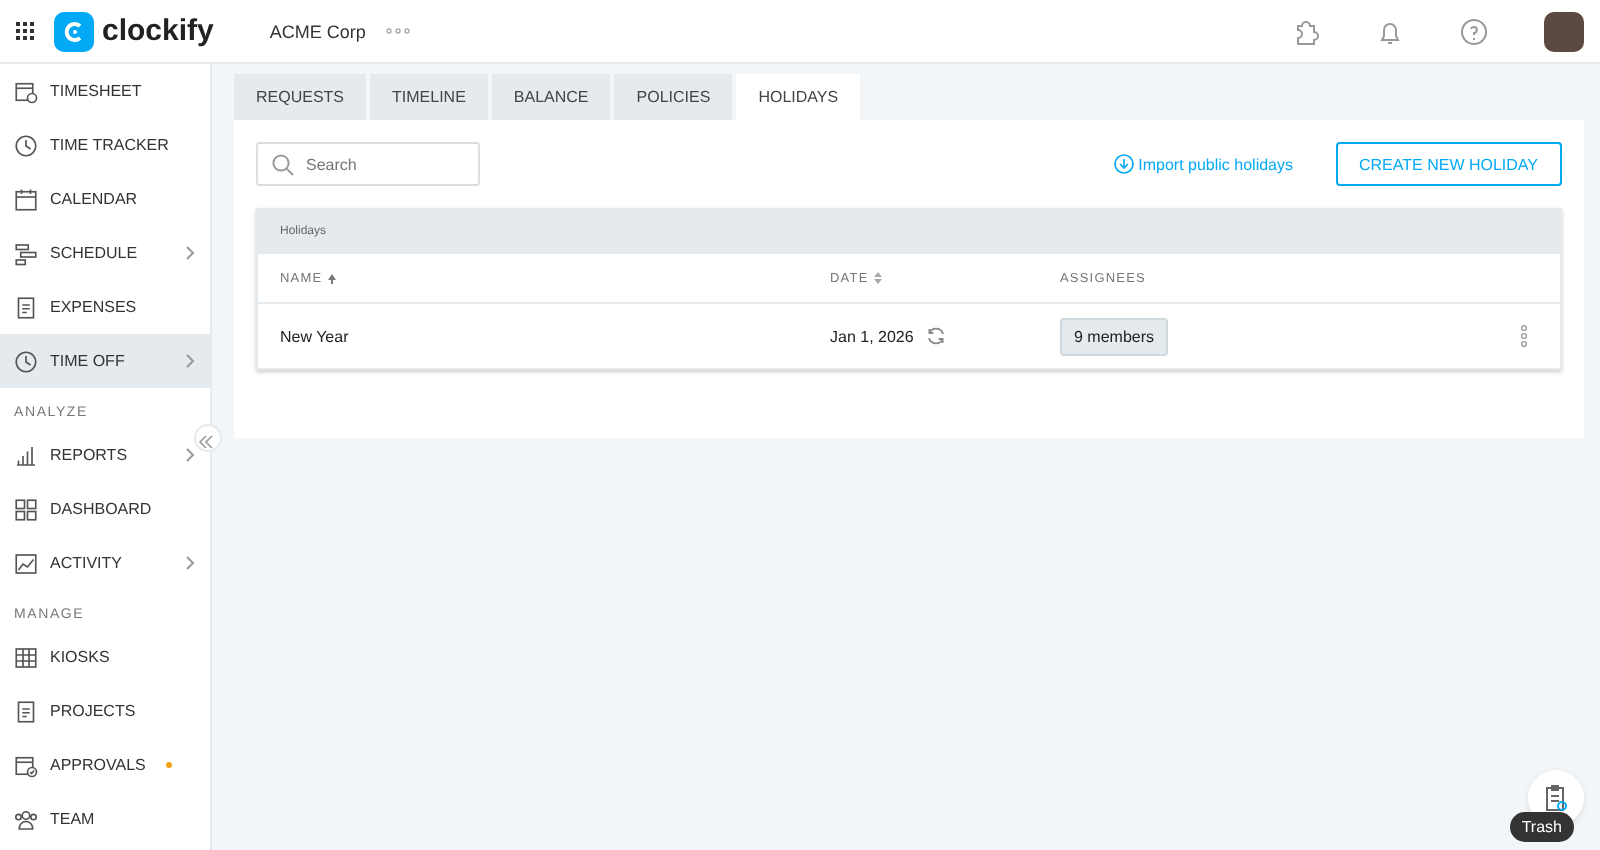 The width and height of the screenshot is (1600, 850). Describe the element at coordinates (1390, 31) in the screenshot. I see `bell-icon` at that location.